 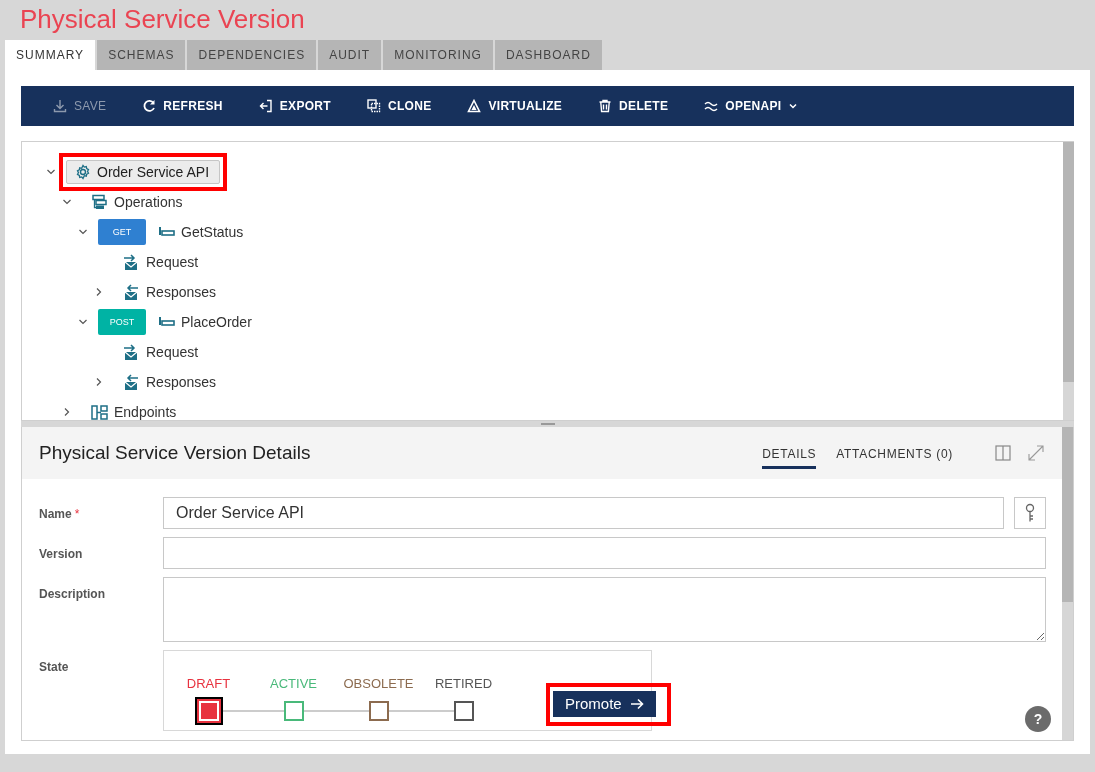 What do you see at coordinates (216, 322) in the screenshot?
I see `tree-item: PlaceOrder` at bounding box center [216, 322].